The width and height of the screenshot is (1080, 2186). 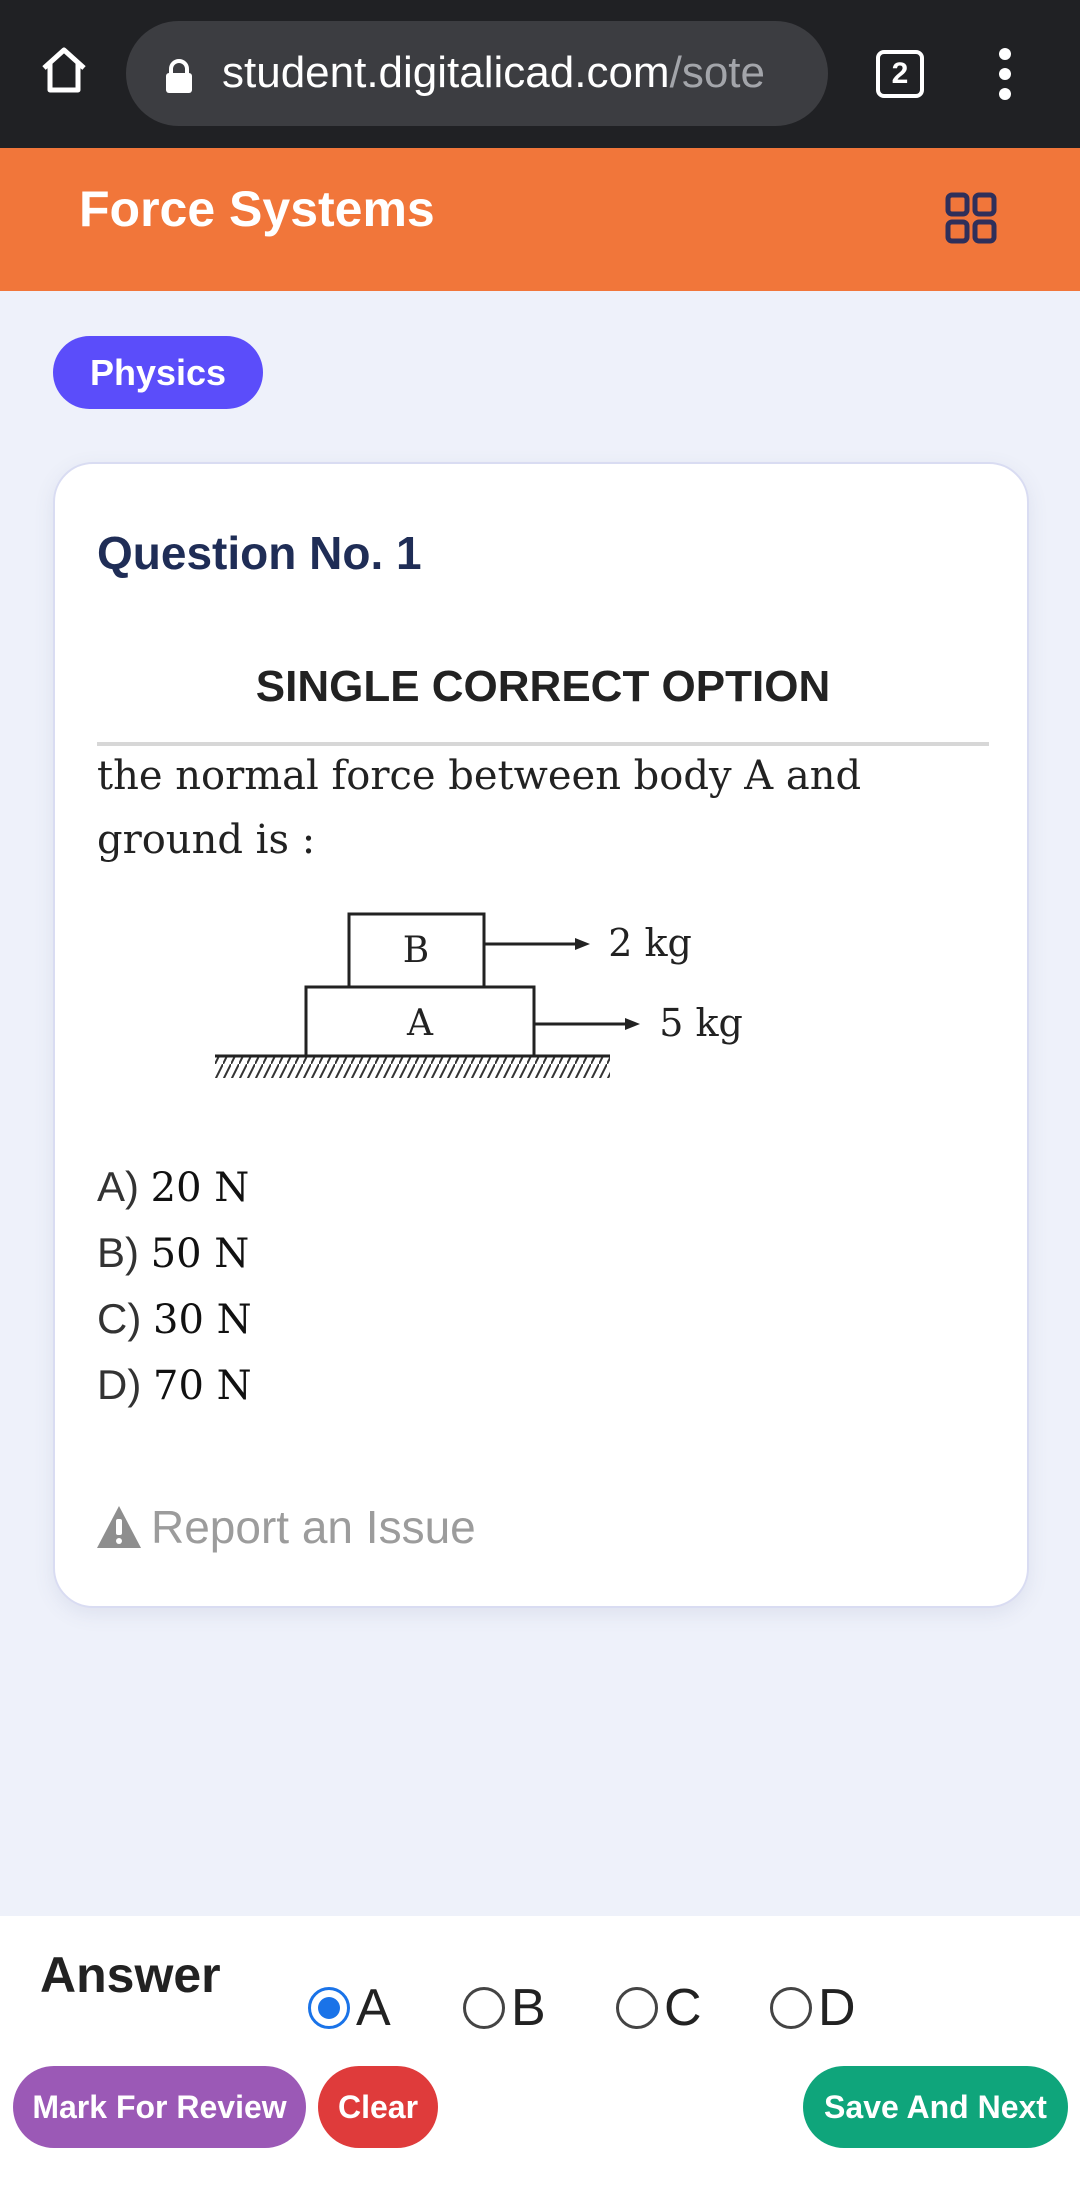 What do you see at coordinates (313, 1527) in the screenshot?
I see `report-issue-label: Report an Issue` at bounding box center [313, 1527].